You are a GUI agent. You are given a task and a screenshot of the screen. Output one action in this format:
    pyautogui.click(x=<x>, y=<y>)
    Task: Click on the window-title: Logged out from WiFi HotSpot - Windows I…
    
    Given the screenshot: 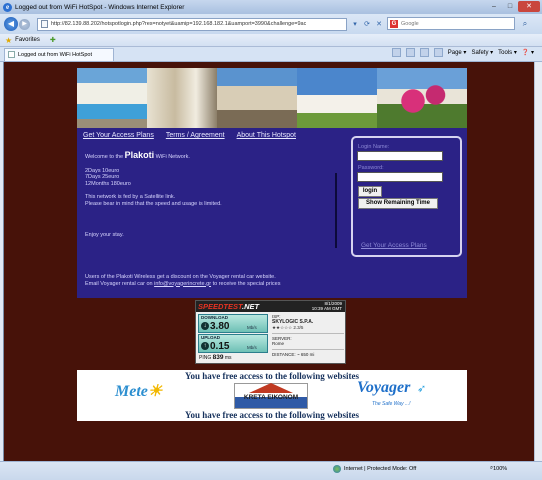 What is the action you would take?
    pyautogui.click(x=100, y=7)
    